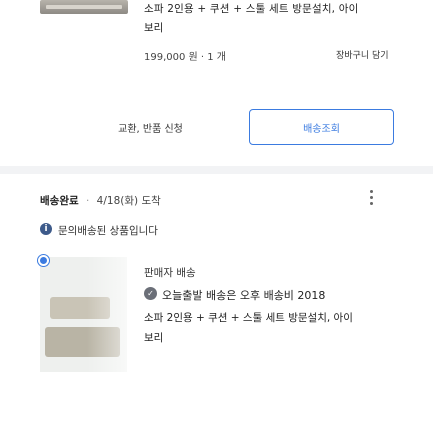  I want to click on delivery-detail: 오늘출발 배송은 오후 배송비 2018, so click(244, 295).